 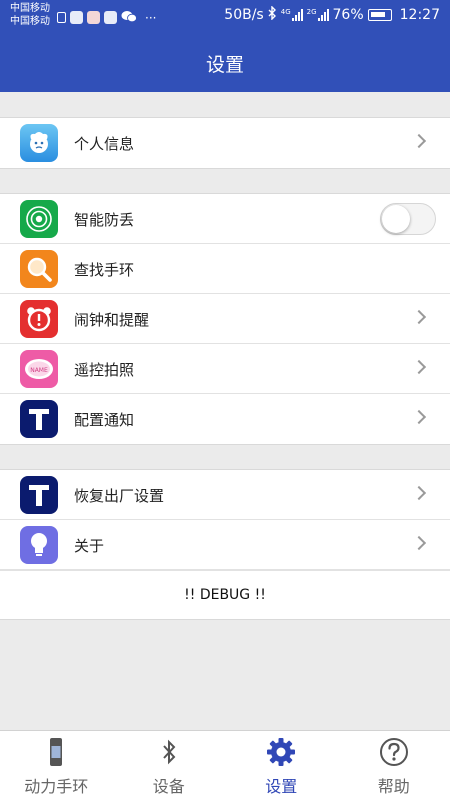 What do you see at coordinates (104, 270) in the screenshot?
I see `find-band-label: 查找手环` at bounding box center [104, 270].